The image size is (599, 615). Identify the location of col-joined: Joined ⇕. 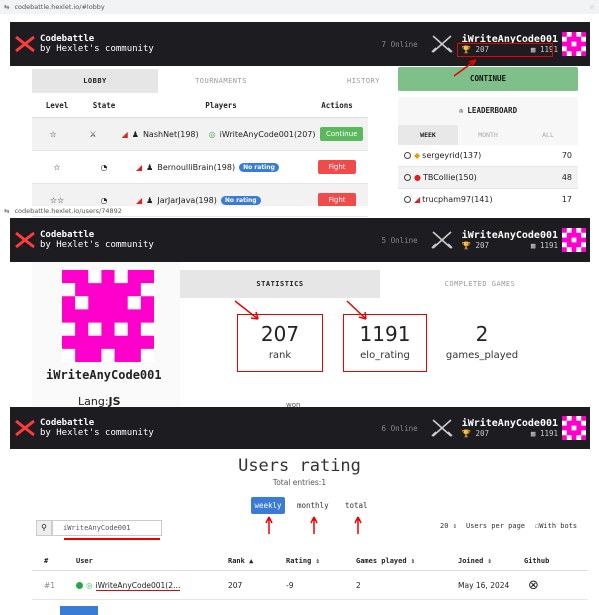
(491, 561).